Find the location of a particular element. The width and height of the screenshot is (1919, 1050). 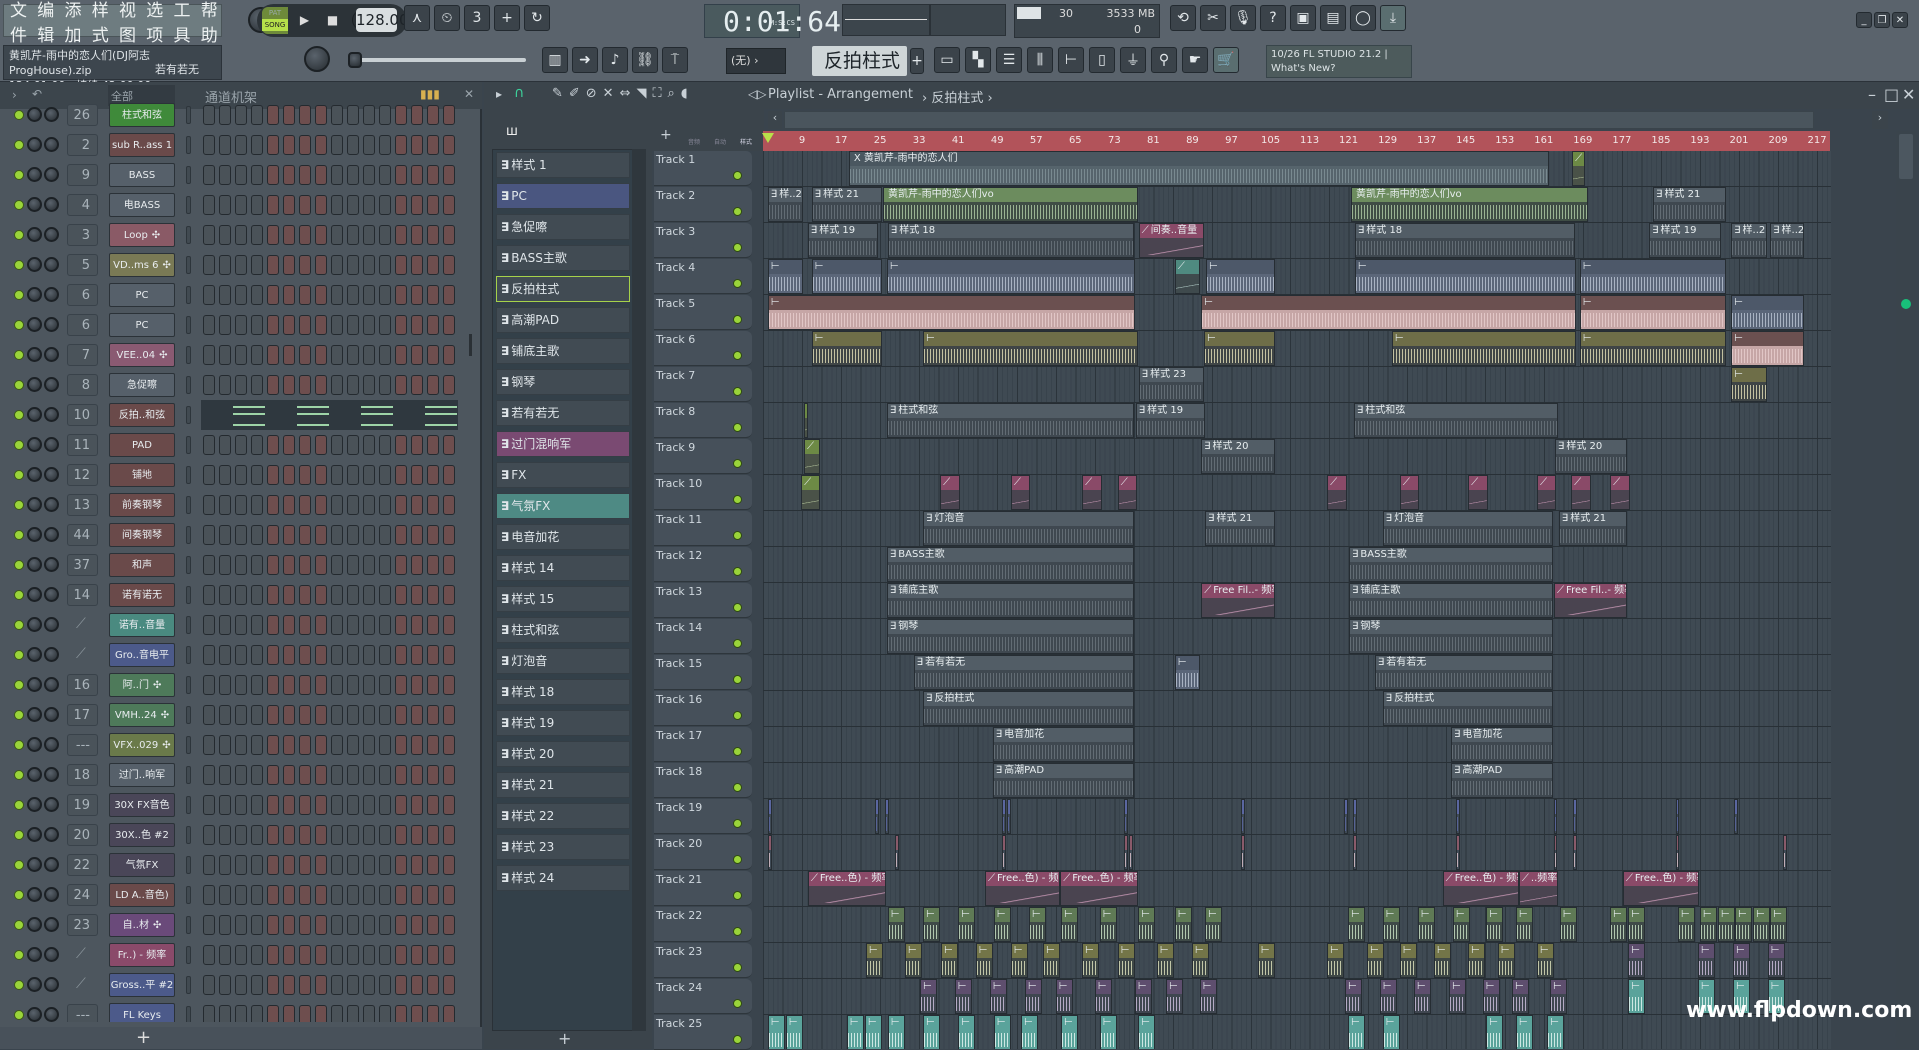

playlist-clip: ∃ 样式 19 is located at coordinates (1685, 240).